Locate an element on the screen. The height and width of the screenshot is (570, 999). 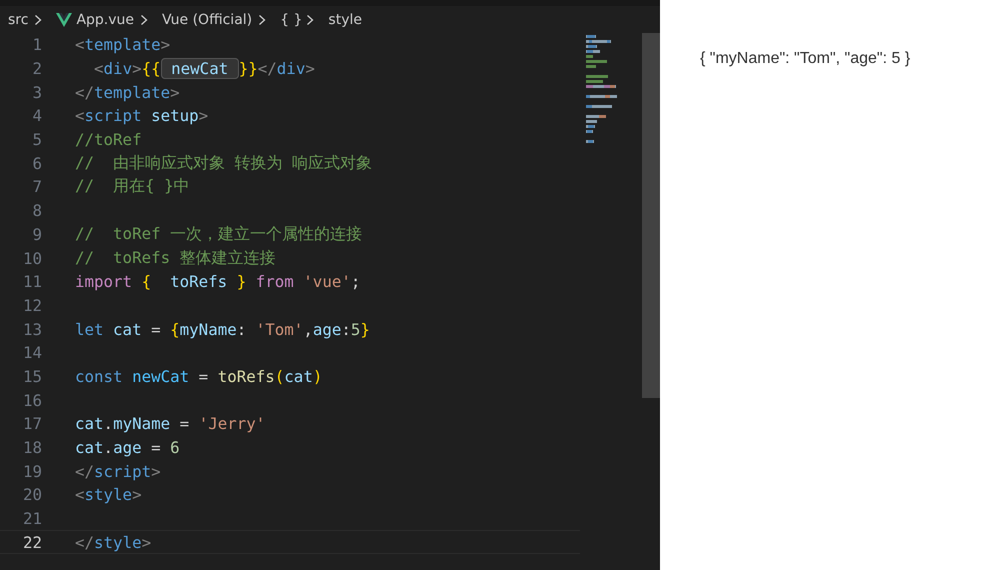
line-number: 15 is located at coordinates (32, 376).